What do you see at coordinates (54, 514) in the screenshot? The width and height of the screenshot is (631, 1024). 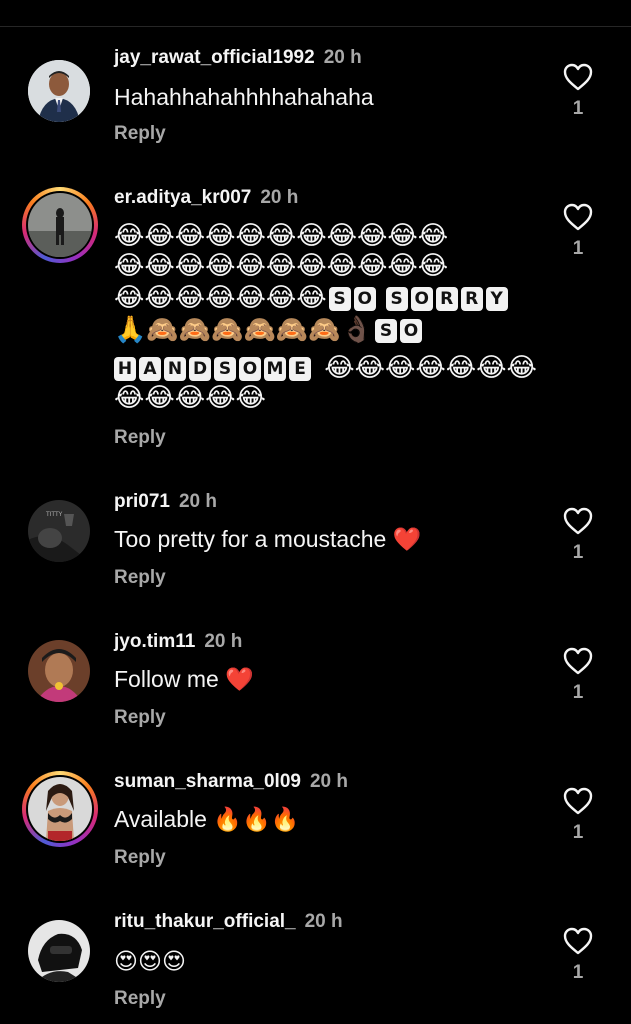 I see `svg-text: TITTY` at bounding box center [54, 514].